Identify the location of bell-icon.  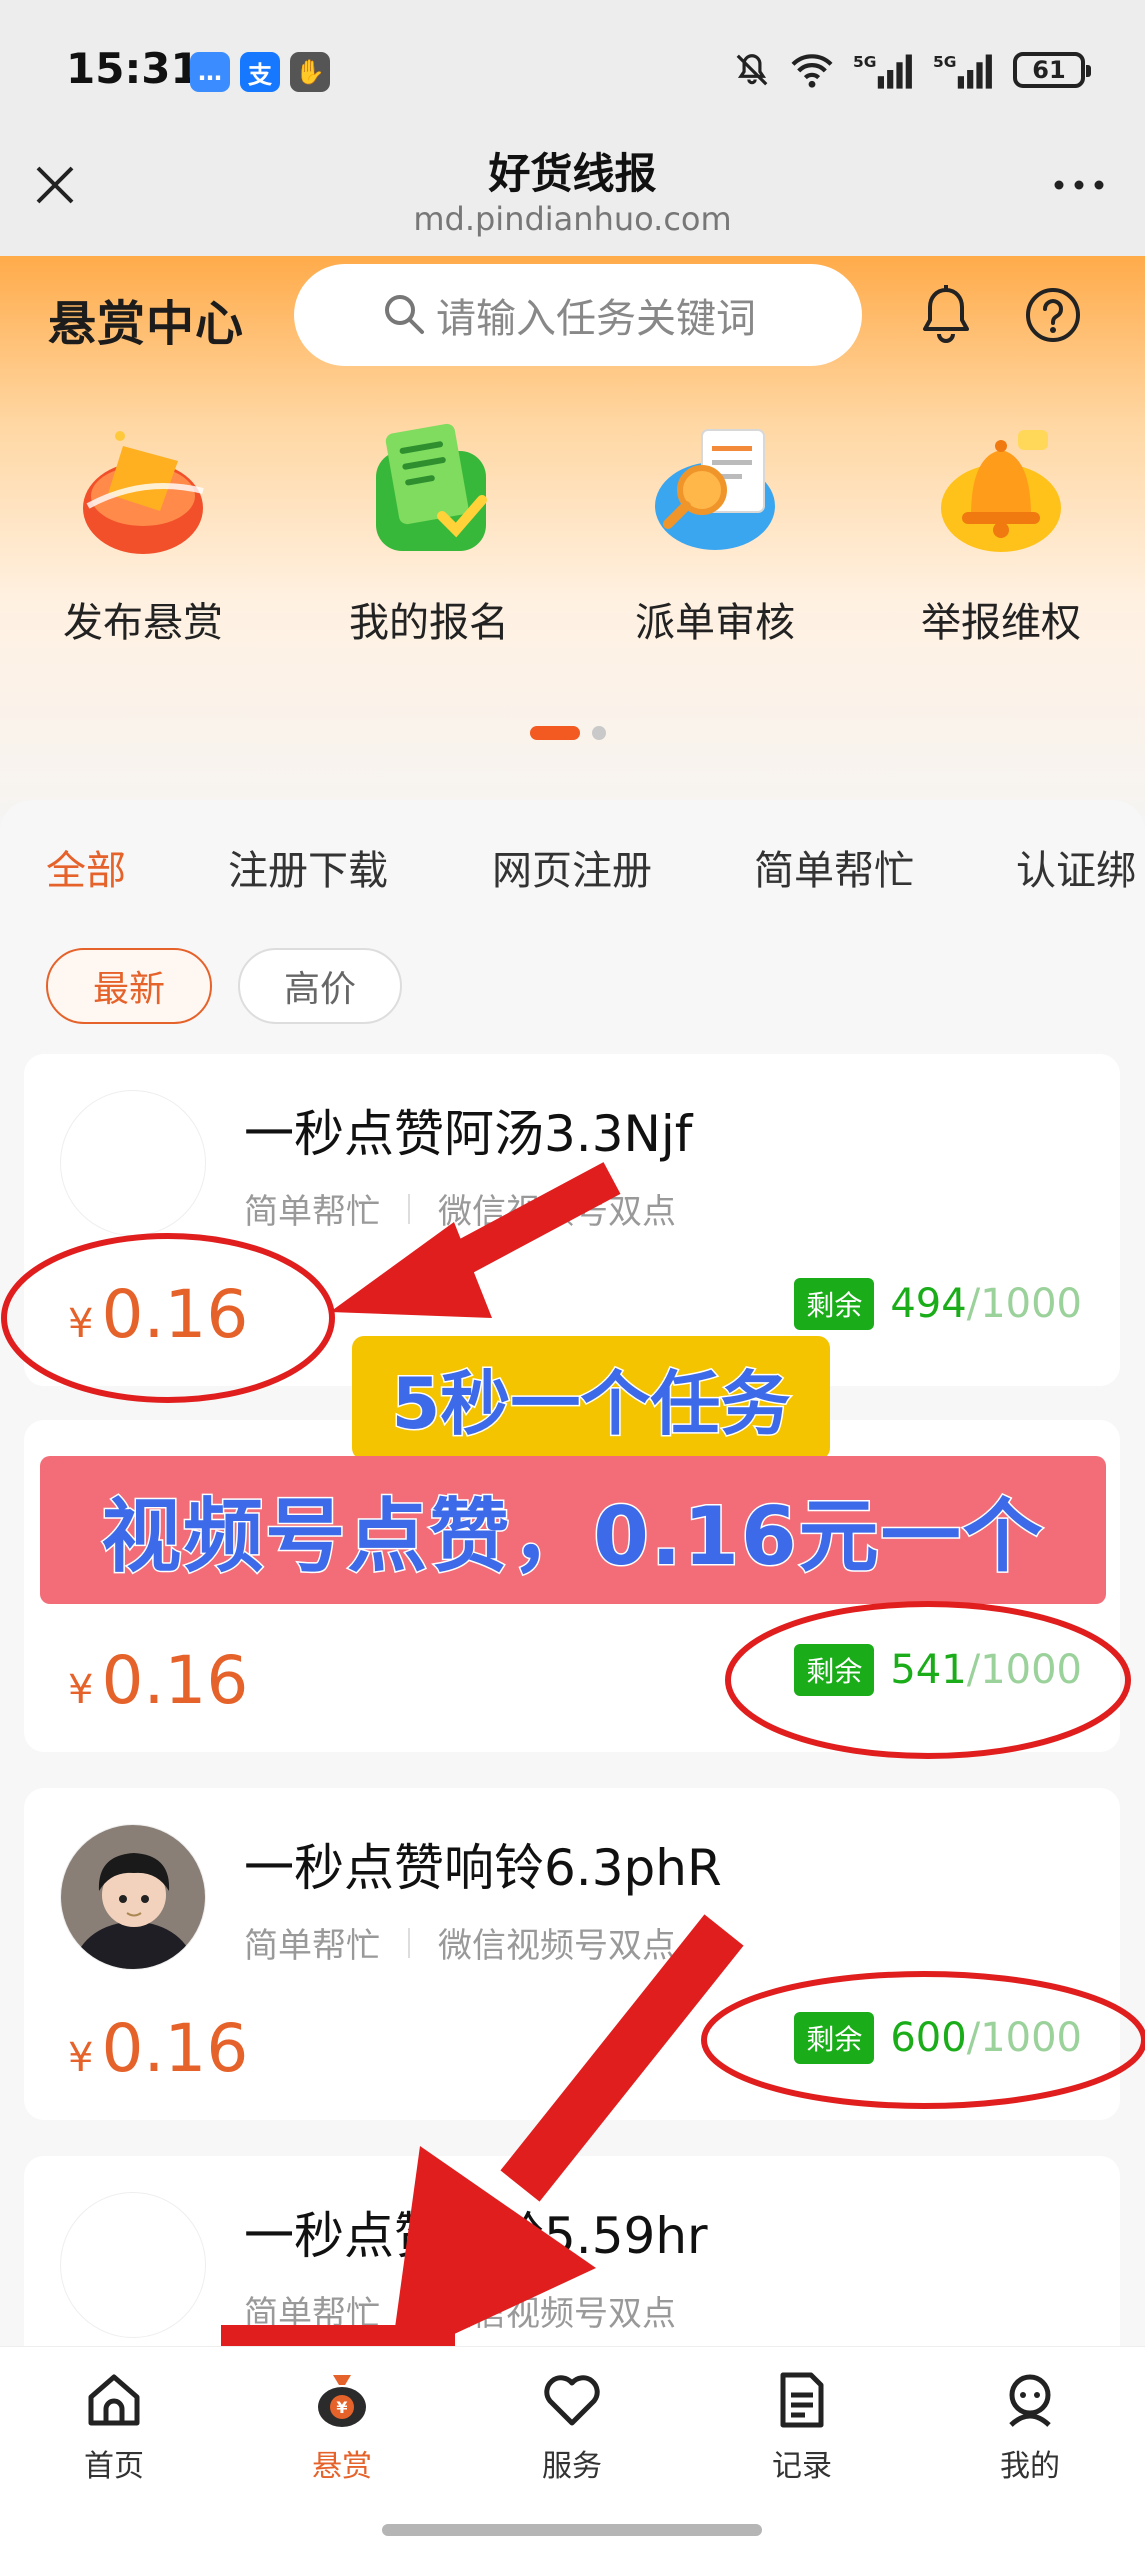
(946, 315).